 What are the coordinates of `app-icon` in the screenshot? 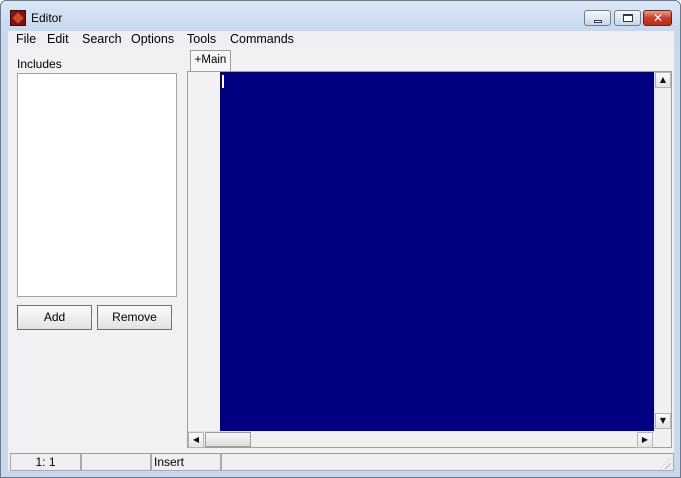 It's located at (18, 18).